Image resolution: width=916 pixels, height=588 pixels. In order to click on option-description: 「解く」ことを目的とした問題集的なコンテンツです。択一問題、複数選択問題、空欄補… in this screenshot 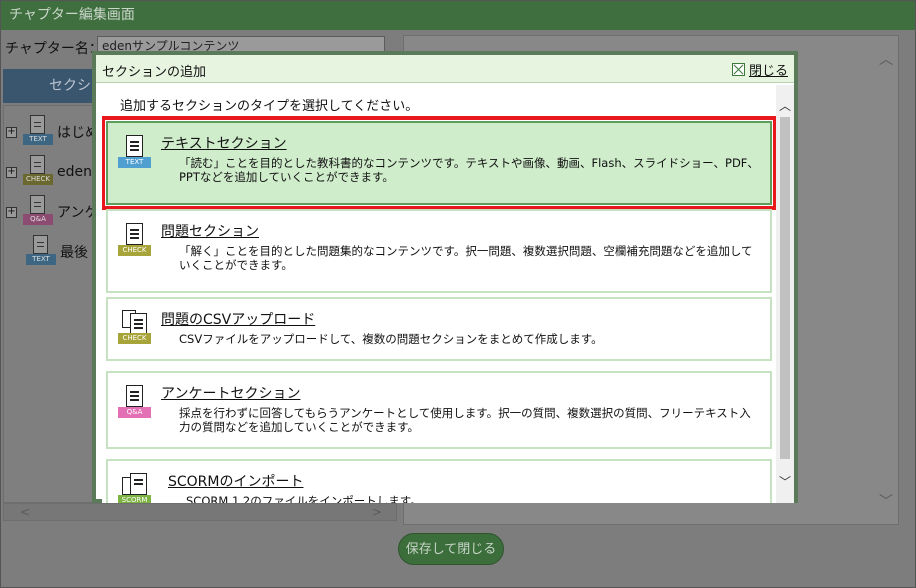, I will do `click(466, 258)`.